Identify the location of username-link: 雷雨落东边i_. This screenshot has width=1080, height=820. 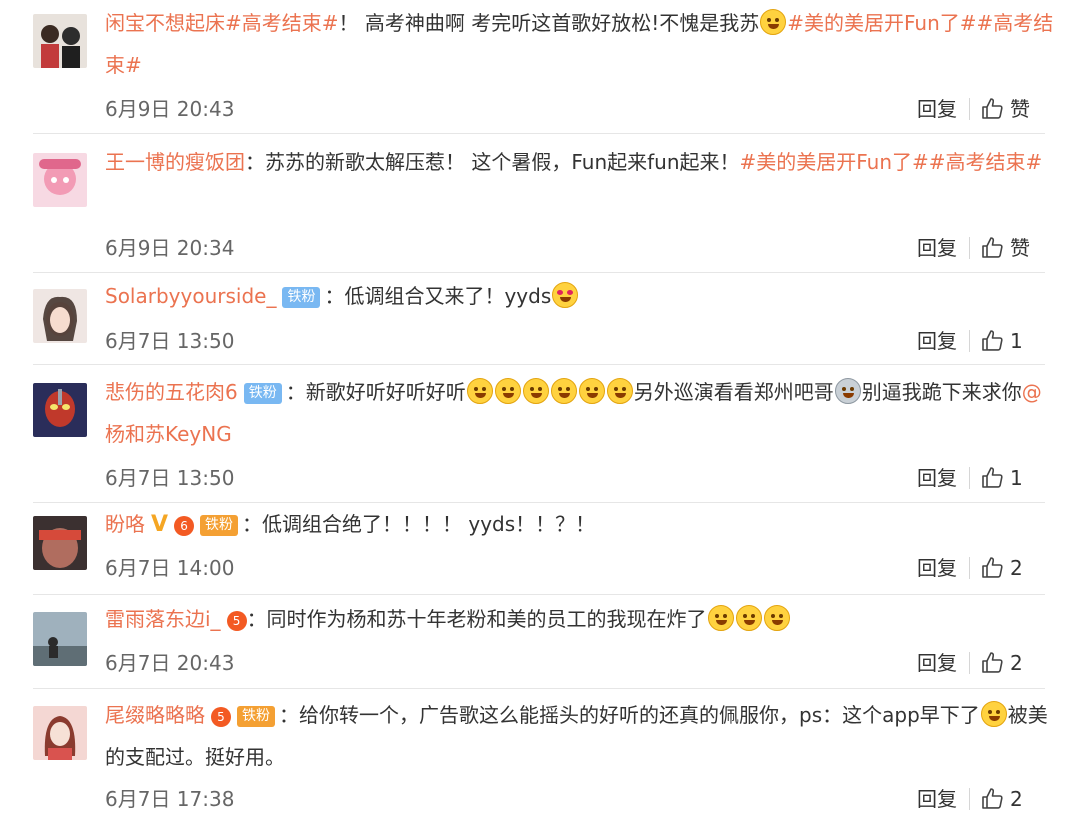
(163, 619).